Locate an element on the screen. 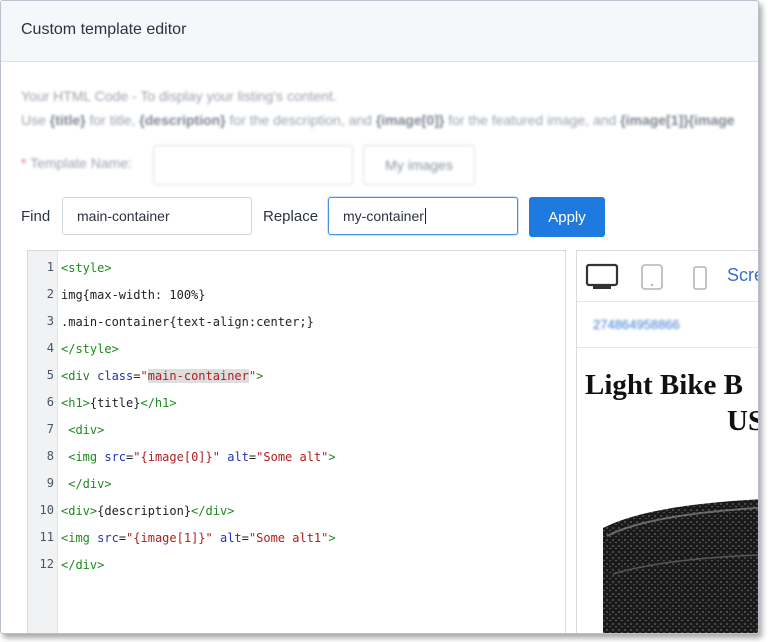 This screenshot has height=642, width=772. line-number: 12 is located at coordinates (46, 564).